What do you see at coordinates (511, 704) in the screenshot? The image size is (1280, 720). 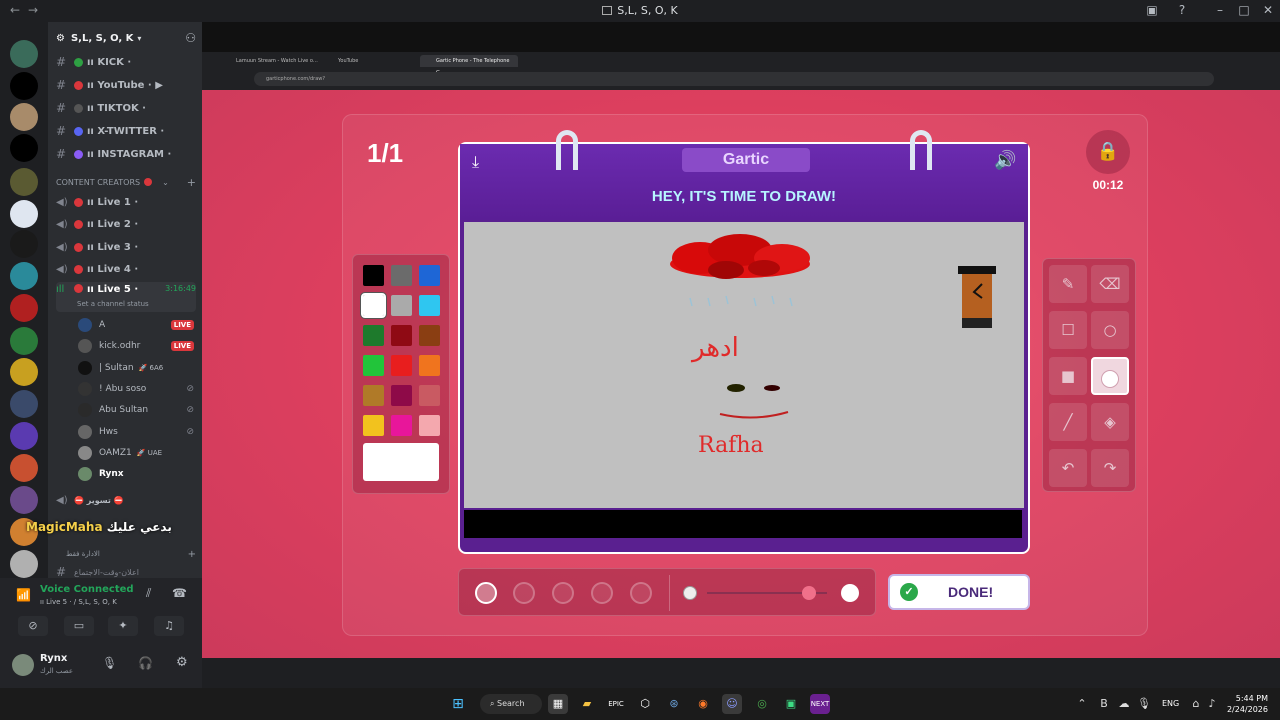 I see `search-box: ⌕ Search` at bounding box center [511, 704].